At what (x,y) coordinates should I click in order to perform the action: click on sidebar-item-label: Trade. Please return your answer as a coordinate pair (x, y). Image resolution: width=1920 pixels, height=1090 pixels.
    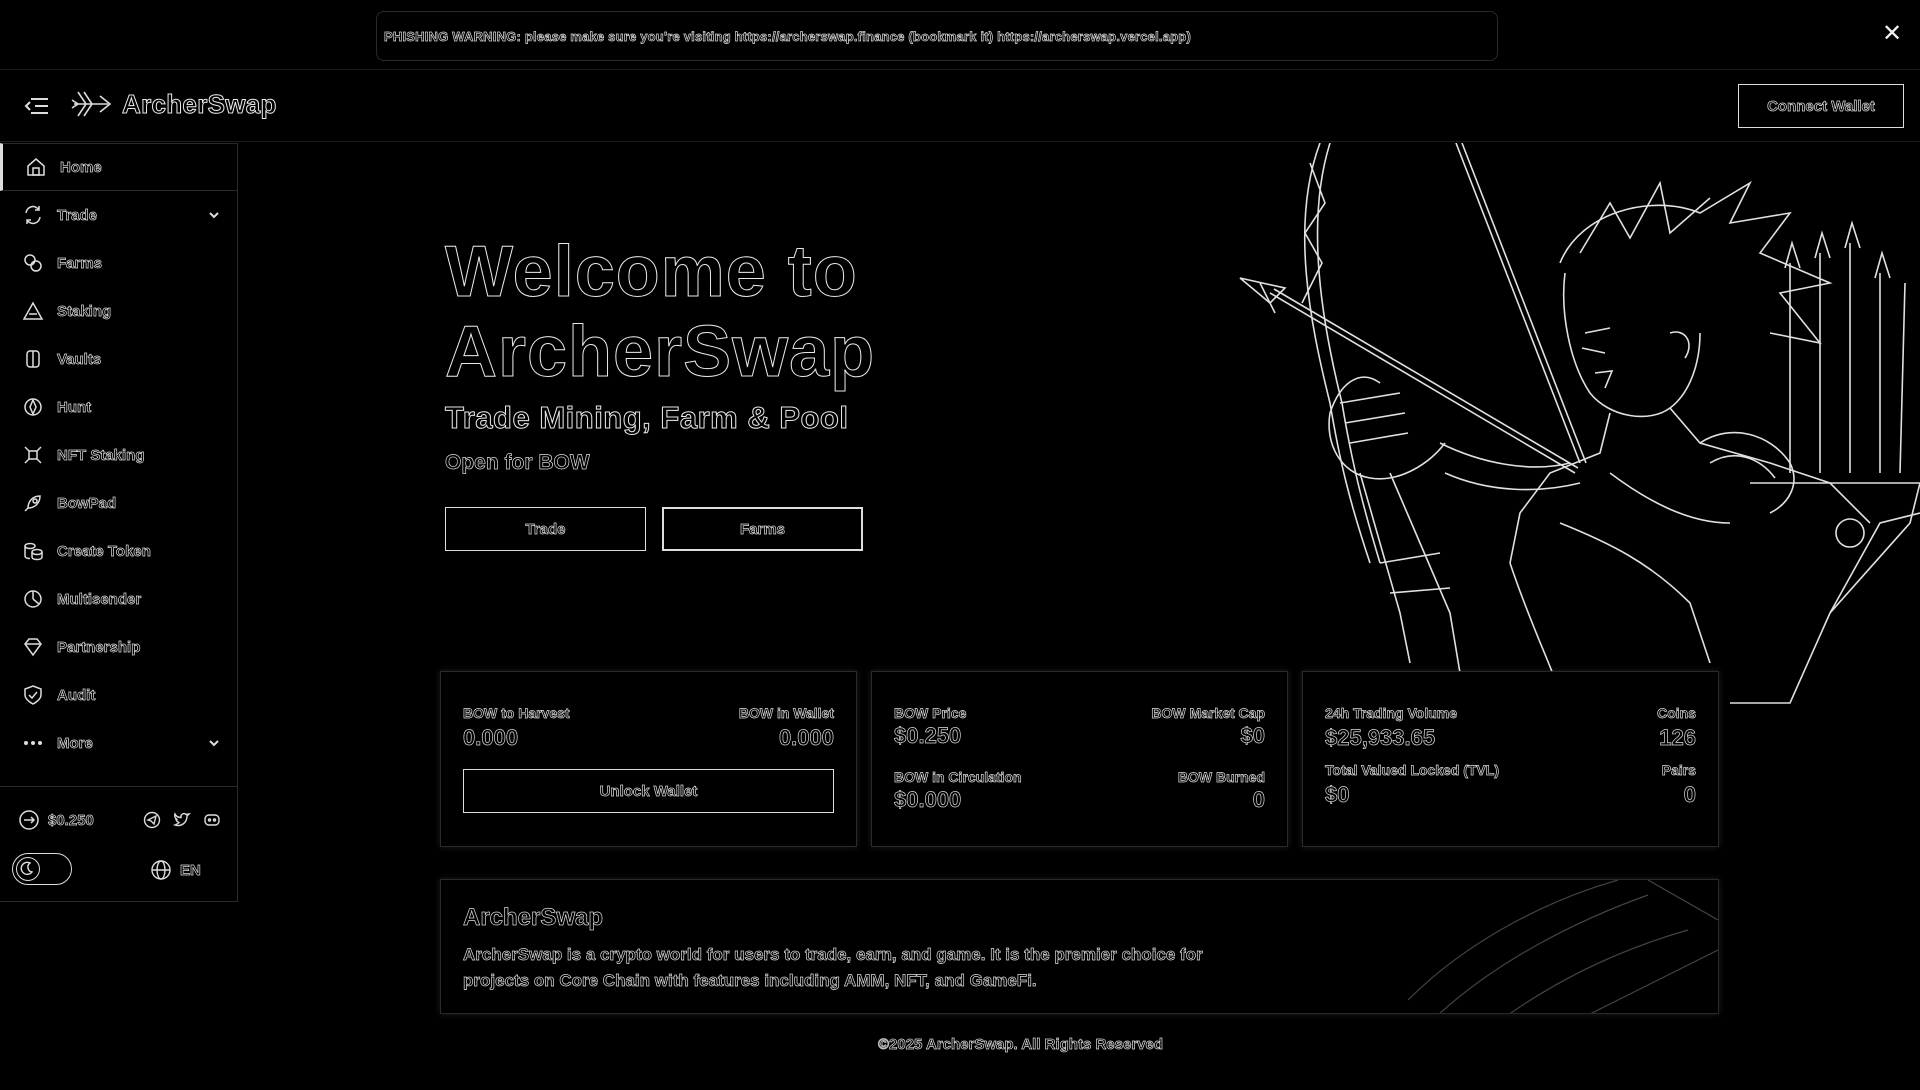
    Looking at the image, I should click on (77, 215).